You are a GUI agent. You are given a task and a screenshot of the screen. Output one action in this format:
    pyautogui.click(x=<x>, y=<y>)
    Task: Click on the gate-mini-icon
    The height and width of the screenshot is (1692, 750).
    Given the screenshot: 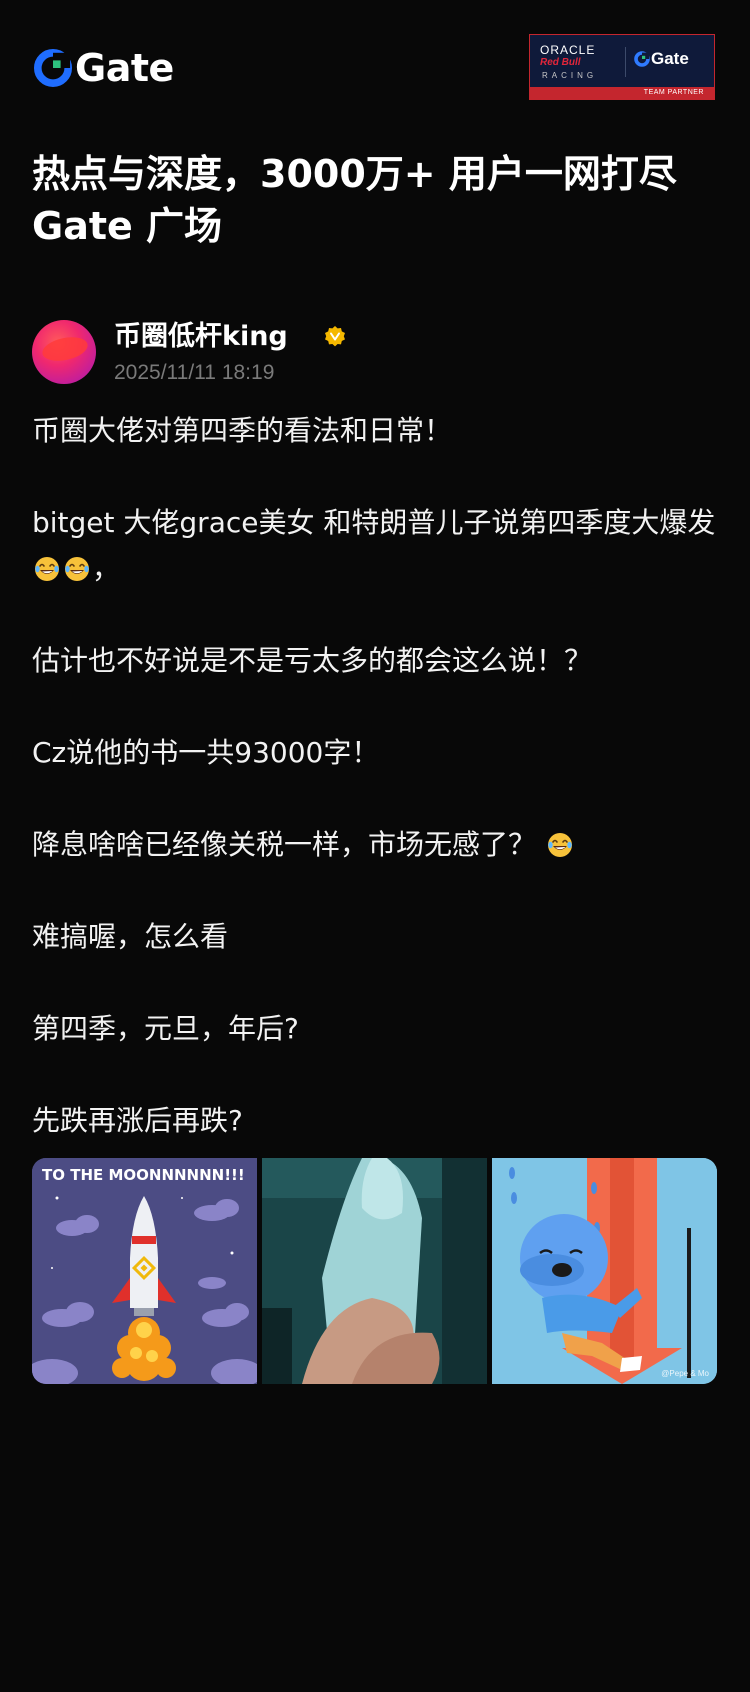 What is the action you would take?
    pyautogui.click(x=642, y=59)
    